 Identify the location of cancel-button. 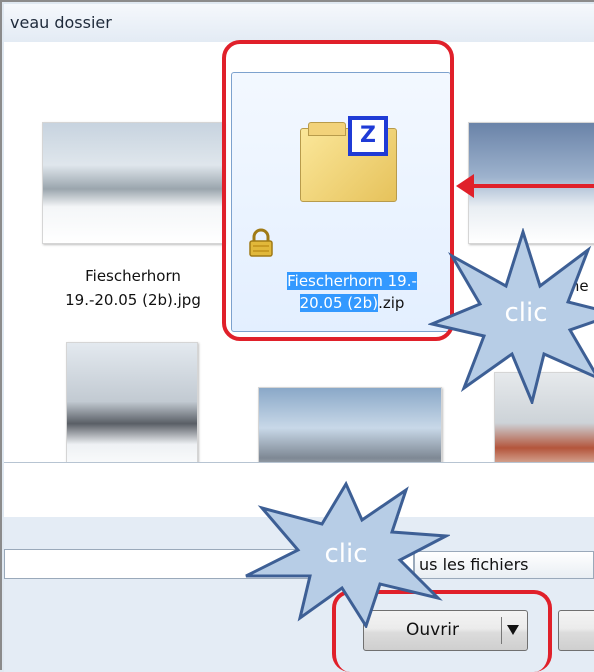
(576, 630).